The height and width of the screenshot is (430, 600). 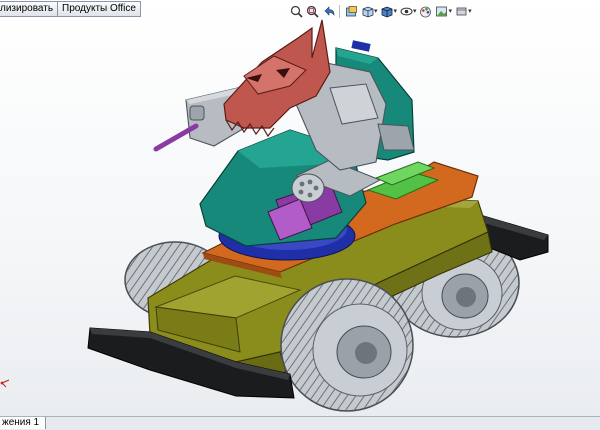 I want to click on apply-scene-icon, so click(x=442, y=11).